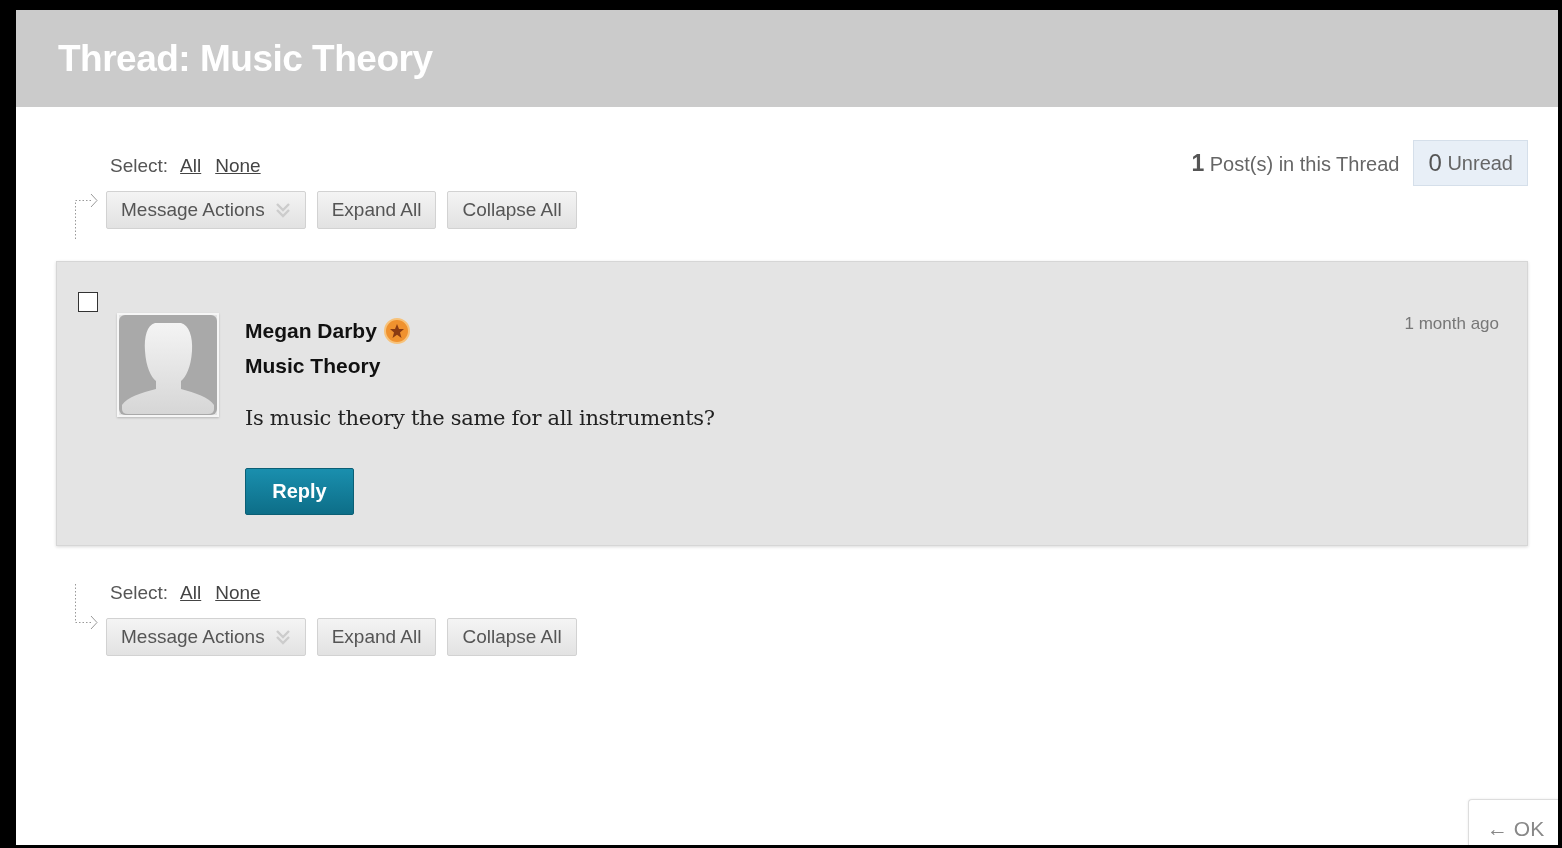 This screenshot has width=1562, height=848. Describe the element at coordinates (311, 331) in the screenshot. I see `author-name: Megan Darby` at that location.